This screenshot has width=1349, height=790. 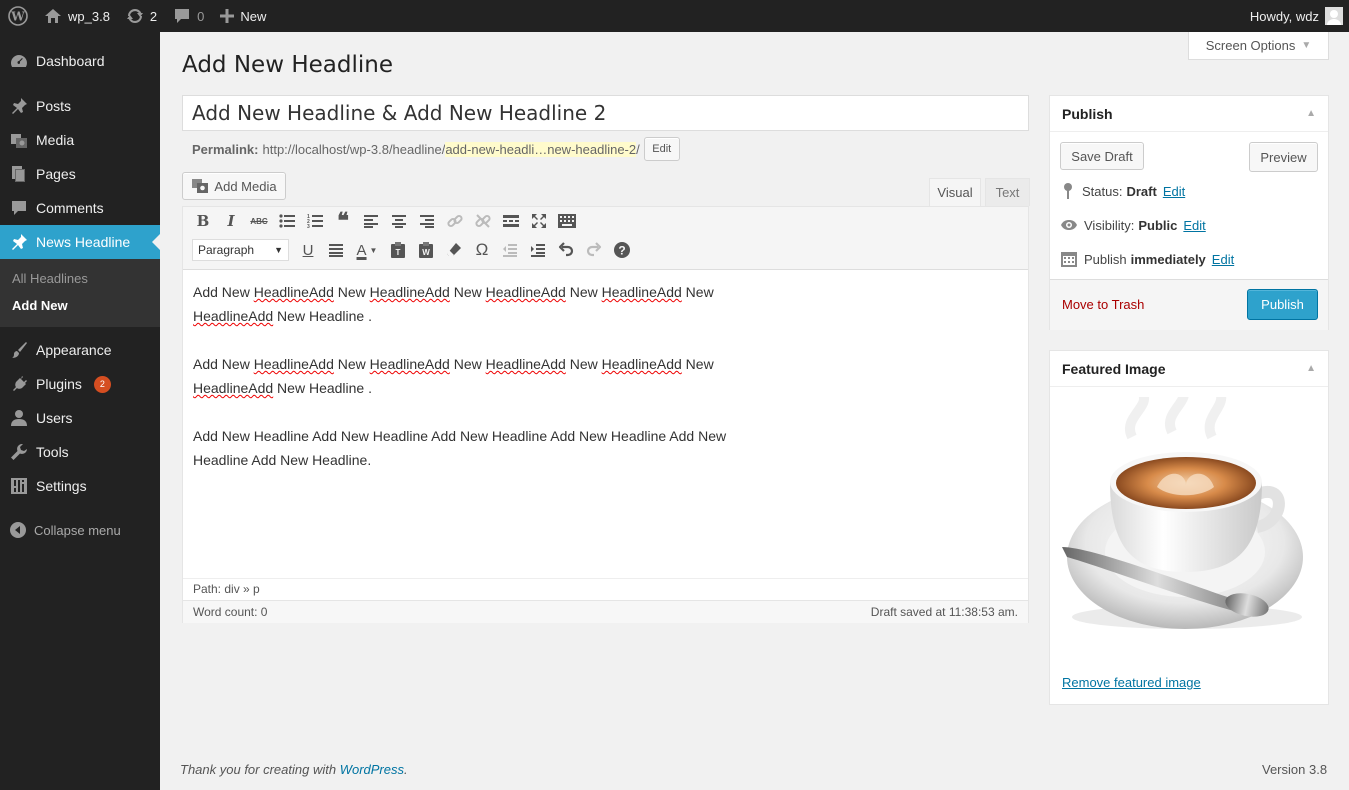 What do you see at coordinates (510, 250) in the screenshot?
I see `outdent-icon` at bounding box center [510, 250].